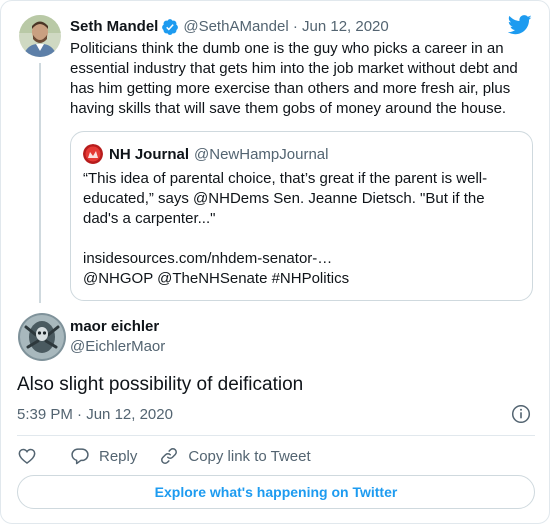 Image resolution: width=550 pixels, height=524 pixels. What do you see at coordinates (169, 456) in the screenshot?
I see `link-icon` at bounding box center [169, 456].